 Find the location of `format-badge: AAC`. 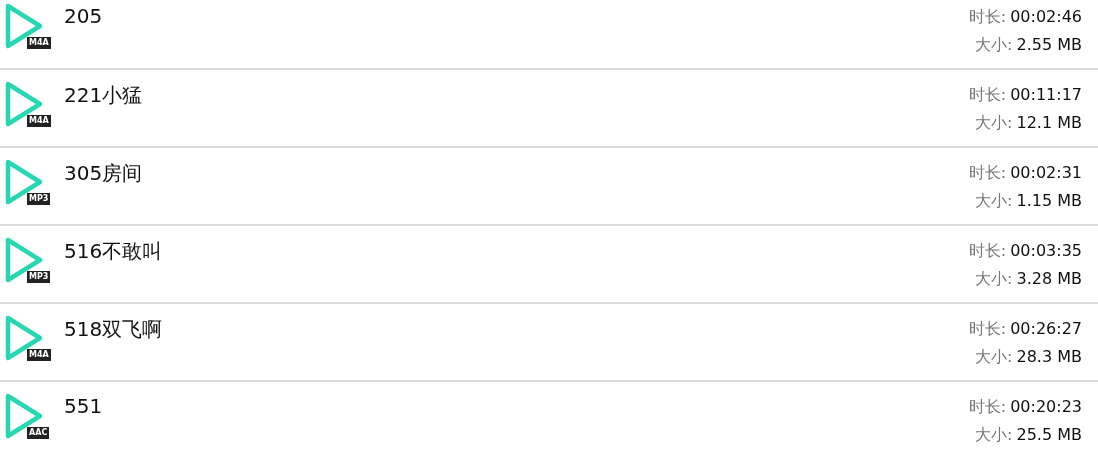

format-badge: AAC is located at coordinates (38, 433).